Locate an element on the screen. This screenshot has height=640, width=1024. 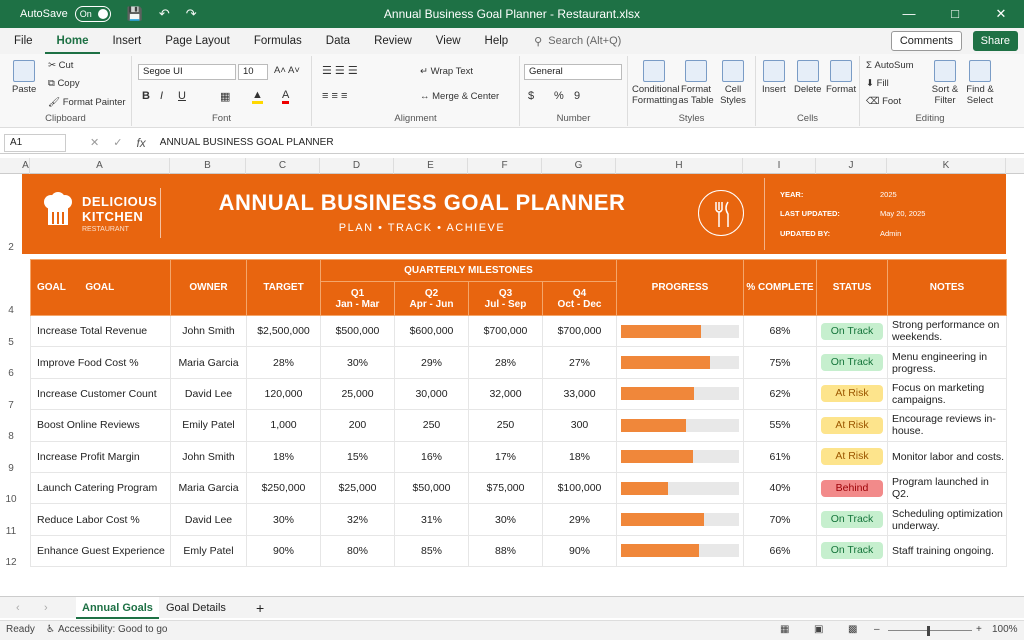
zoom-level: 100% is located at coordinates (1005, 629).